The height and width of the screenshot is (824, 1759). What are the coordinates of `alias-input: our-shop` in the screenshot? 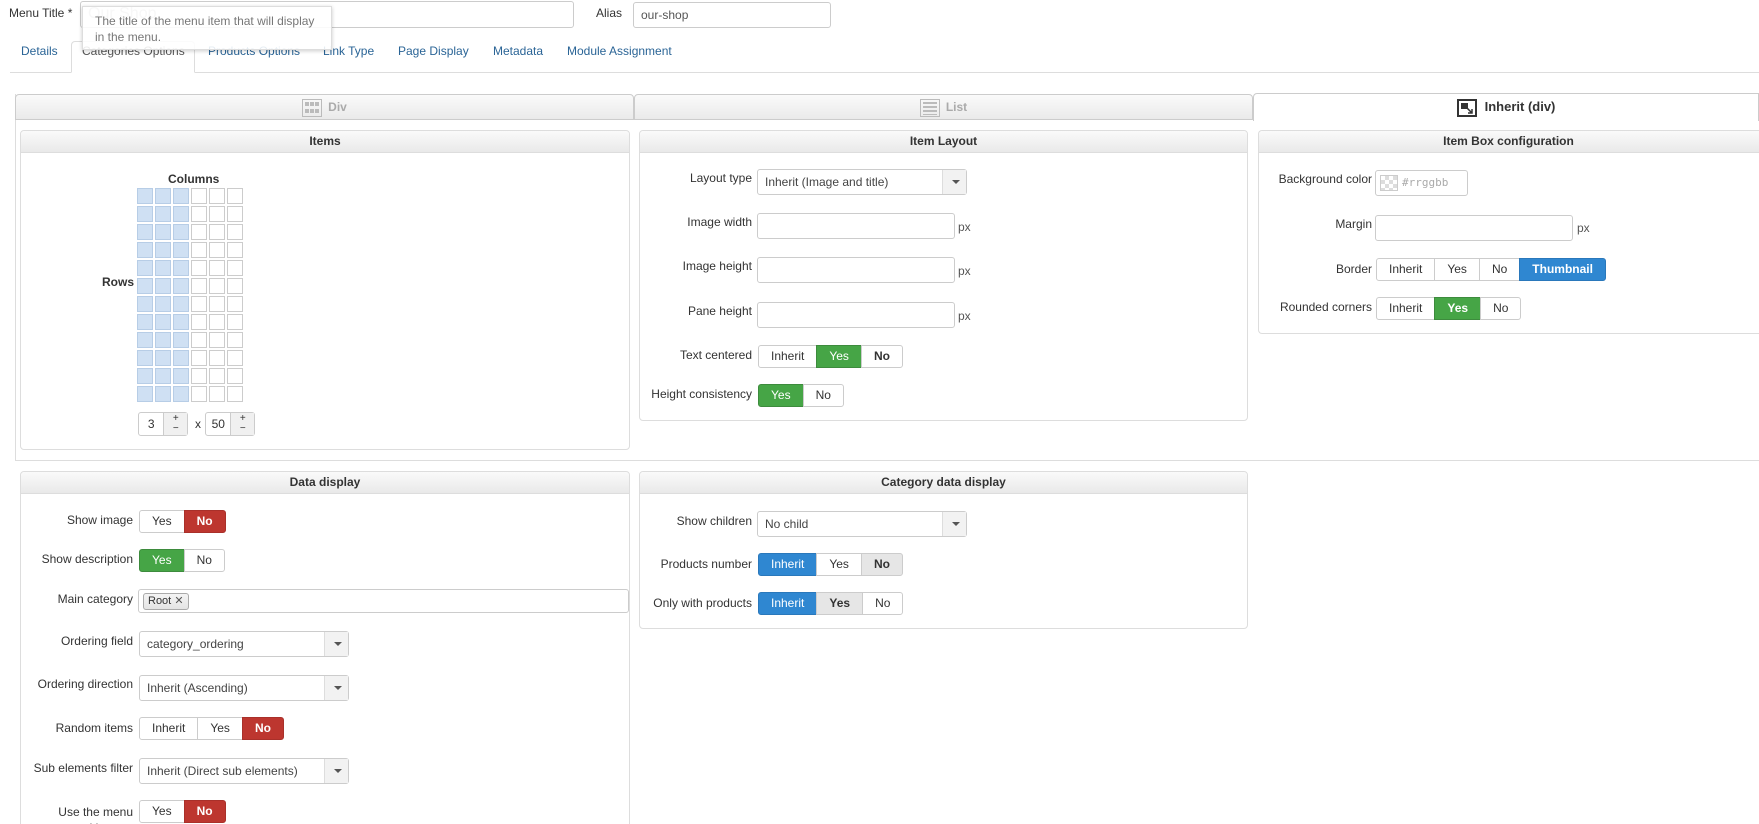 It's located at (732, 15).